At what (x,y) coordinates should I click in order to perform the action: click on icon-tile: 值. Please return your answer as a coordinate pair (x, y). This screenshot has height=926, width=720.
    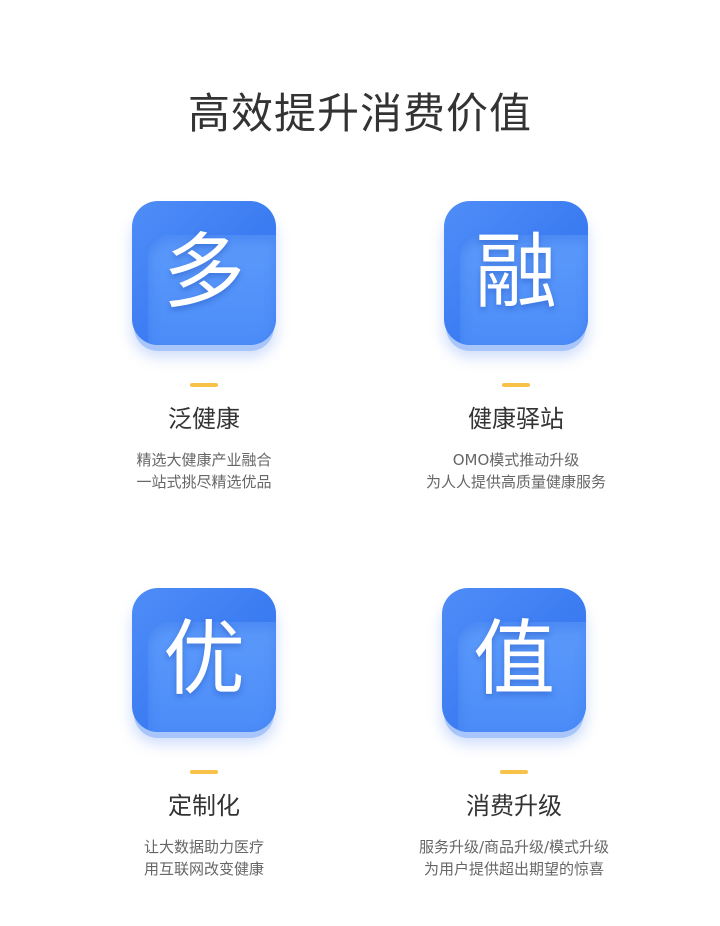
    Looking at the image, I should click on (514, 660).